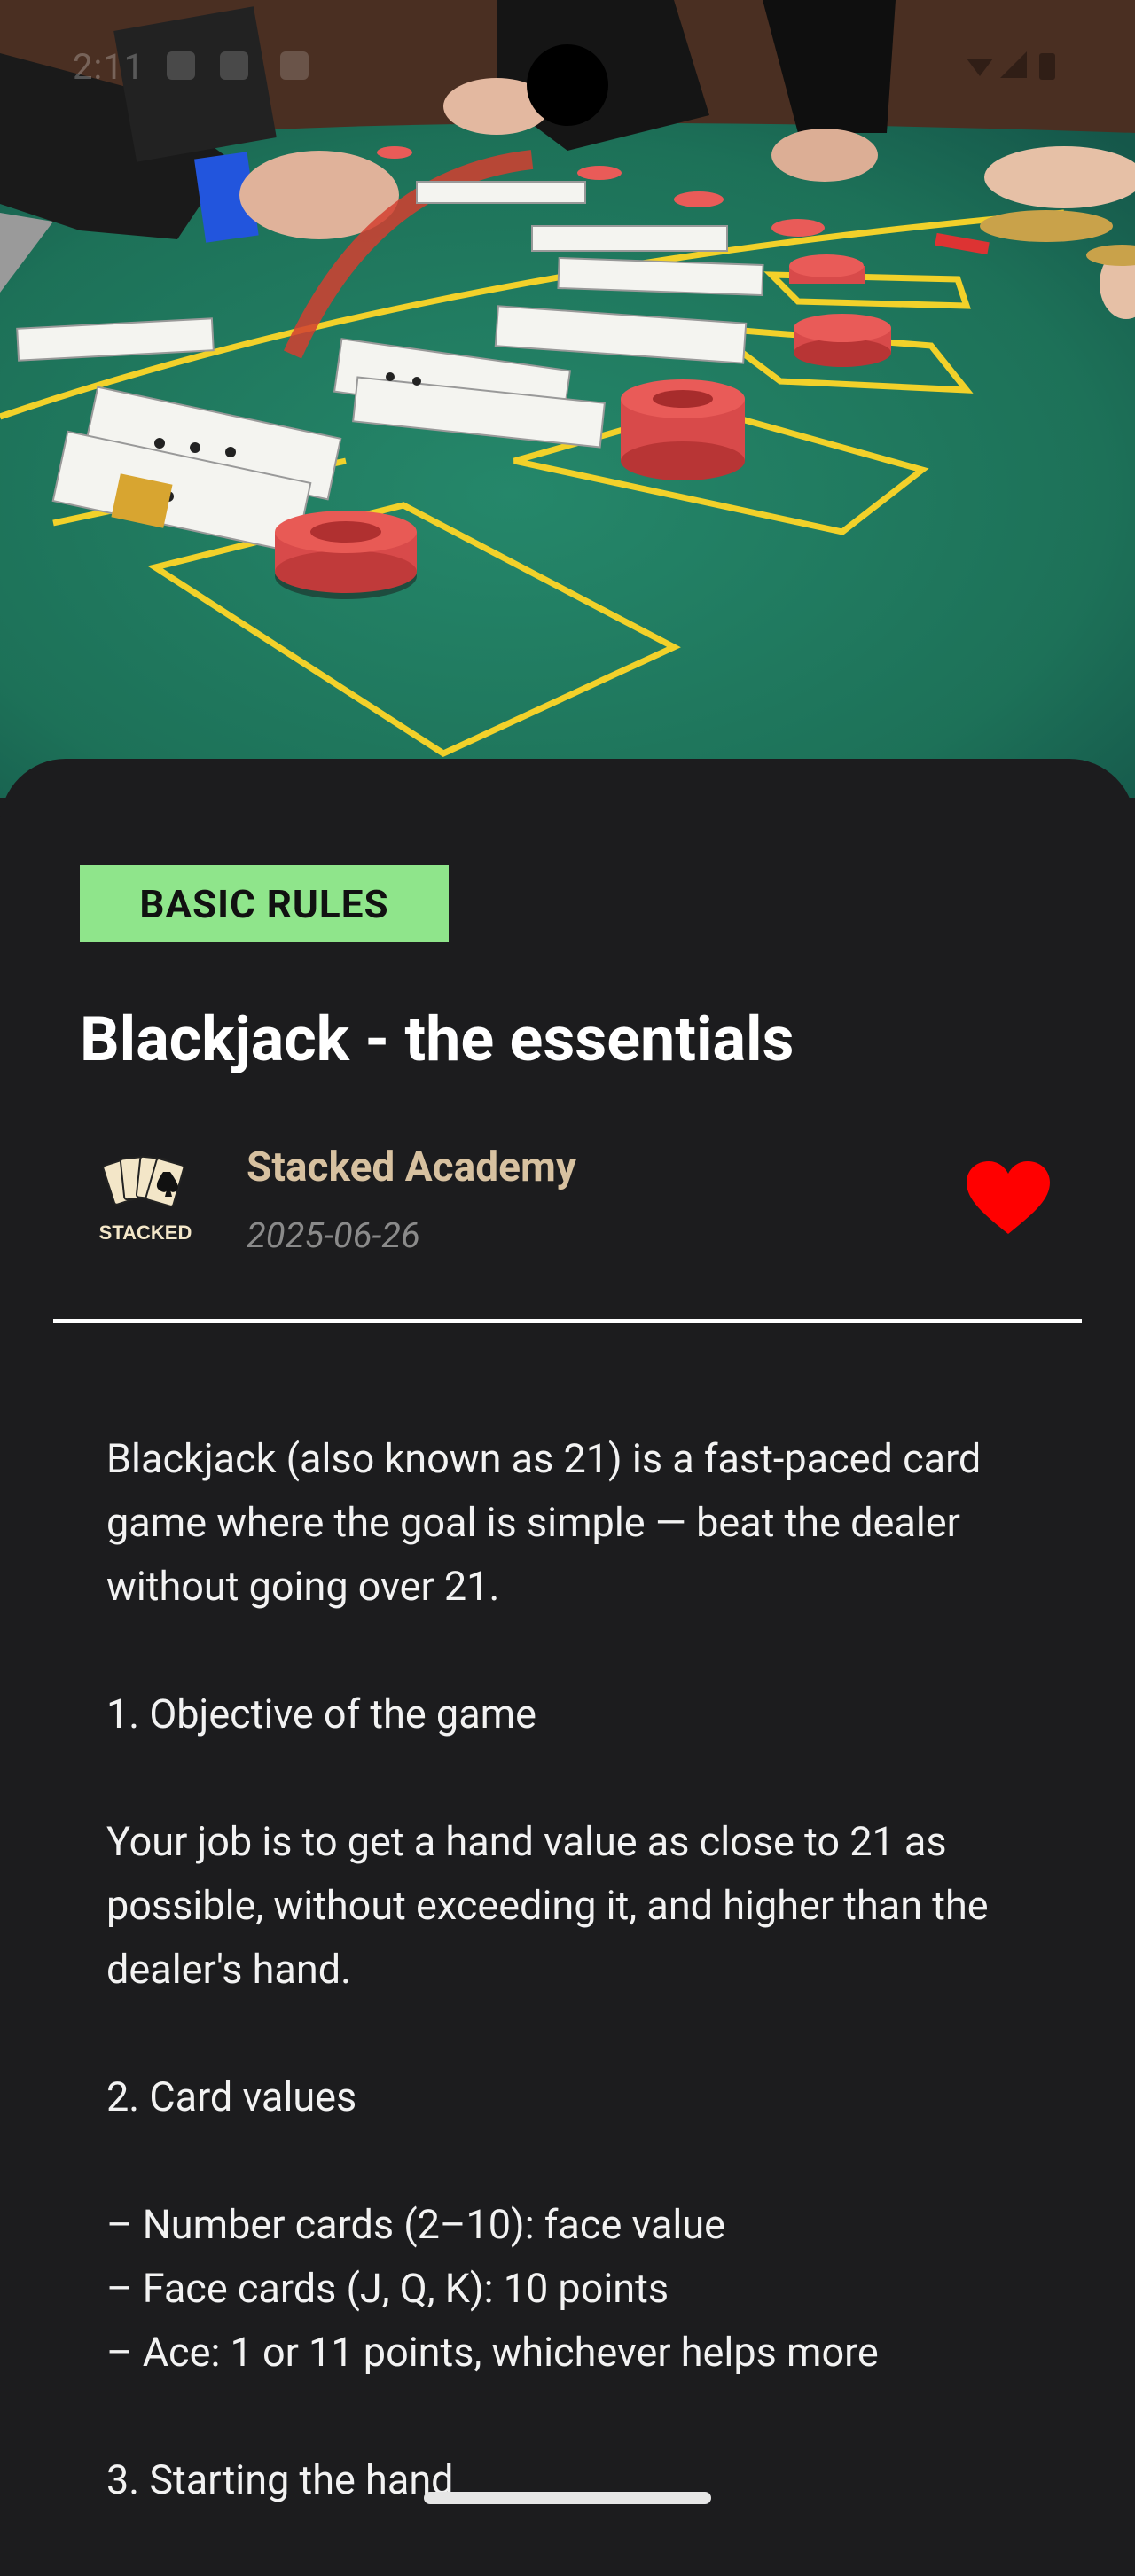  Describe the element at coordinates (181, 65) in the screenshot. I see `notification-icon` at that location.